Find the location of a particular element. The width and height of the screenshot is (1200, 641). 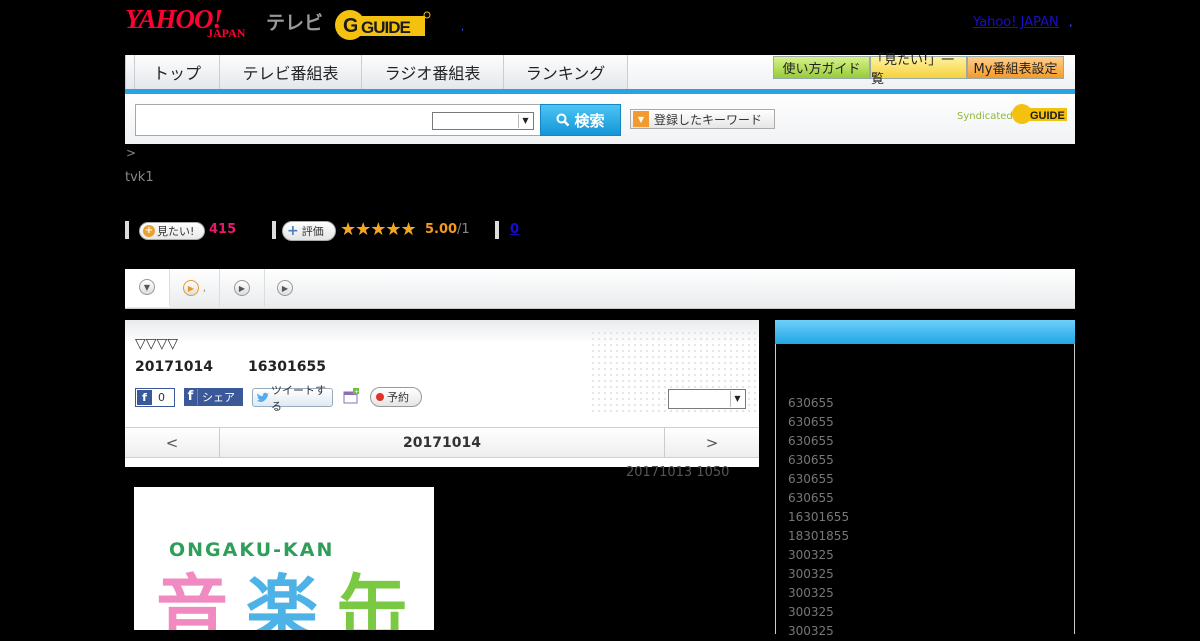

gguide-small-logo-icon: GUIDE is located at coordinates (1039, 114).